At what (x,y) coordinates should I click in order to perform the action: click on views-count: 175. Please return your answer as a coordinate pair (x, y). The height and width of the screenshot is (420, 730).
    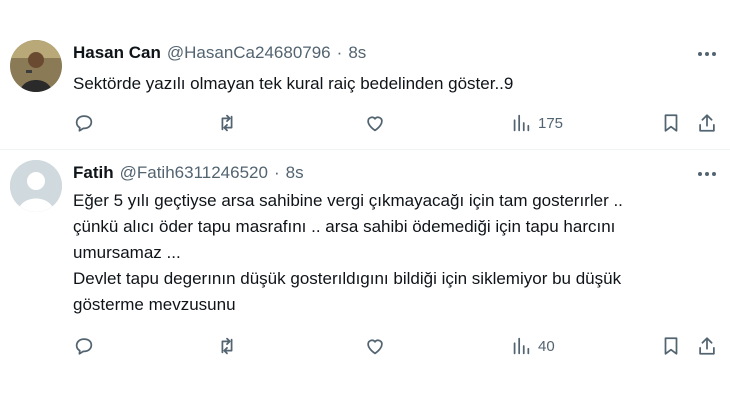
    Looking at the image, I should click on (551, 123).